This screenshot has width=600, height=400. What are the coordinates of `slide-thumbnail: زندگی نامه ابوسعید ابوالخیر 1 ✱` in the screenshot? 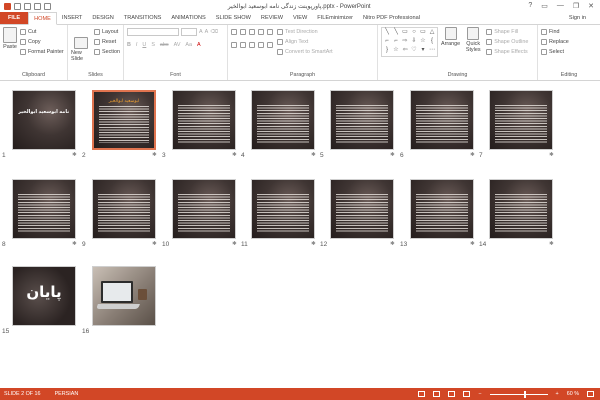 It's located at (39, 124).